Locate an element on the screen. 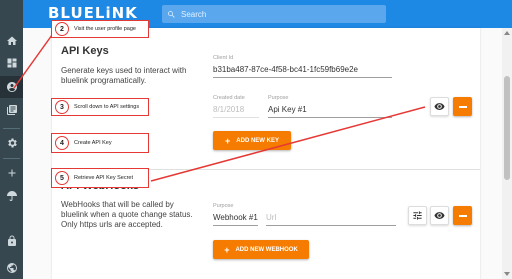 The image size is (512, 279). created-date-value: 8/1/2018 is located at coordinates (229, 109).